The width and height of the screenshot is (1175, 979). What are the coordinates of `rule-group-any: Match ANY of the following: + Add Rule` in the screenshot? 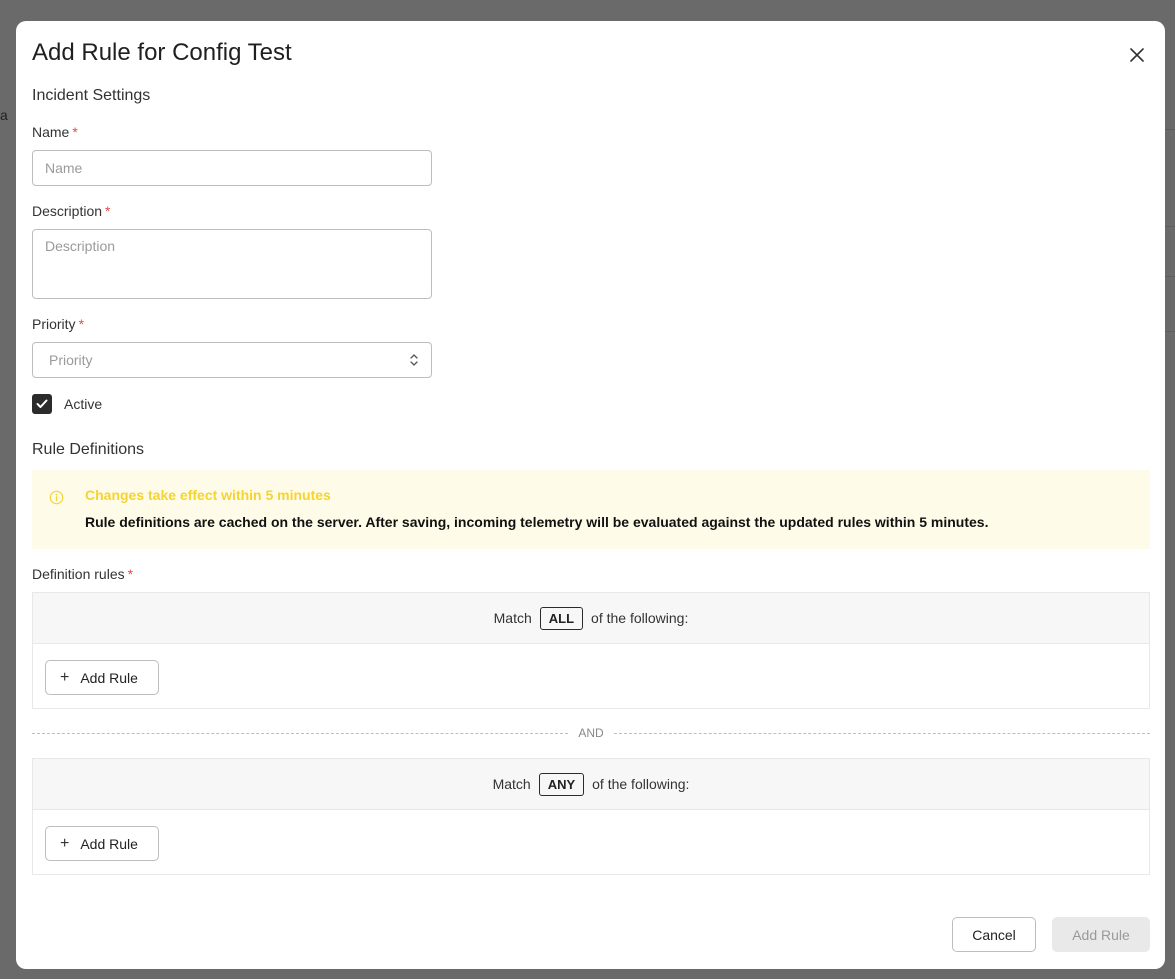 It's located at (591, 816).